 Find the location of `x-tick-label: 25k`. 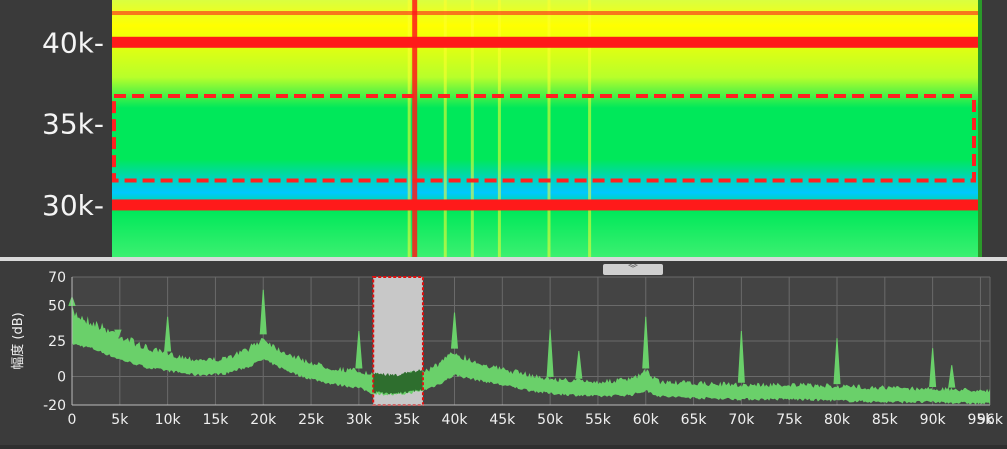

x-tick-label: 25k is located at coordinates (311, 420).